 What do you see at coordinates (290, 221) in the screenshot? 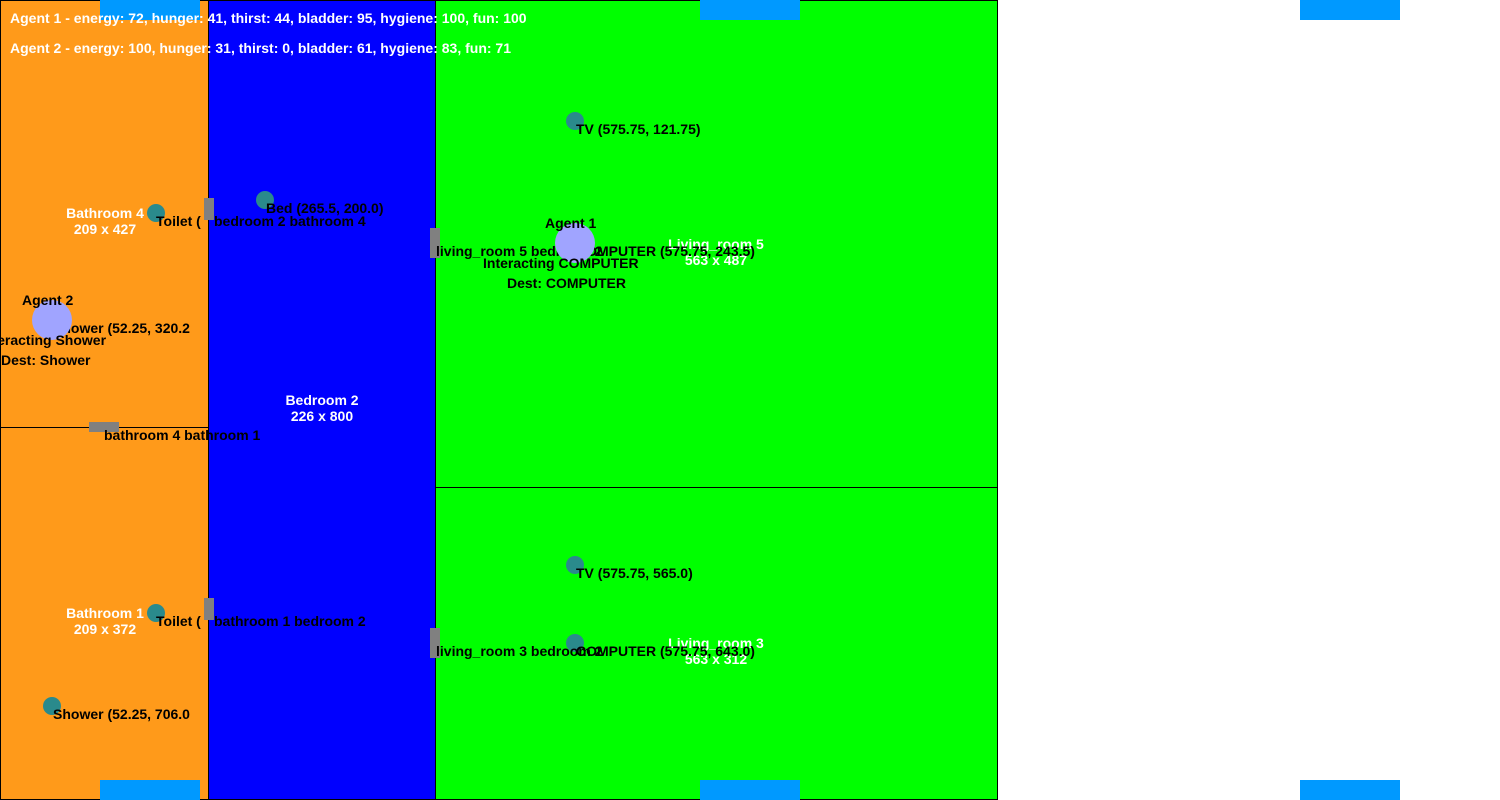
I see `door-label: bedroom 2 bathroom 4` at bounding box center [290, 221].